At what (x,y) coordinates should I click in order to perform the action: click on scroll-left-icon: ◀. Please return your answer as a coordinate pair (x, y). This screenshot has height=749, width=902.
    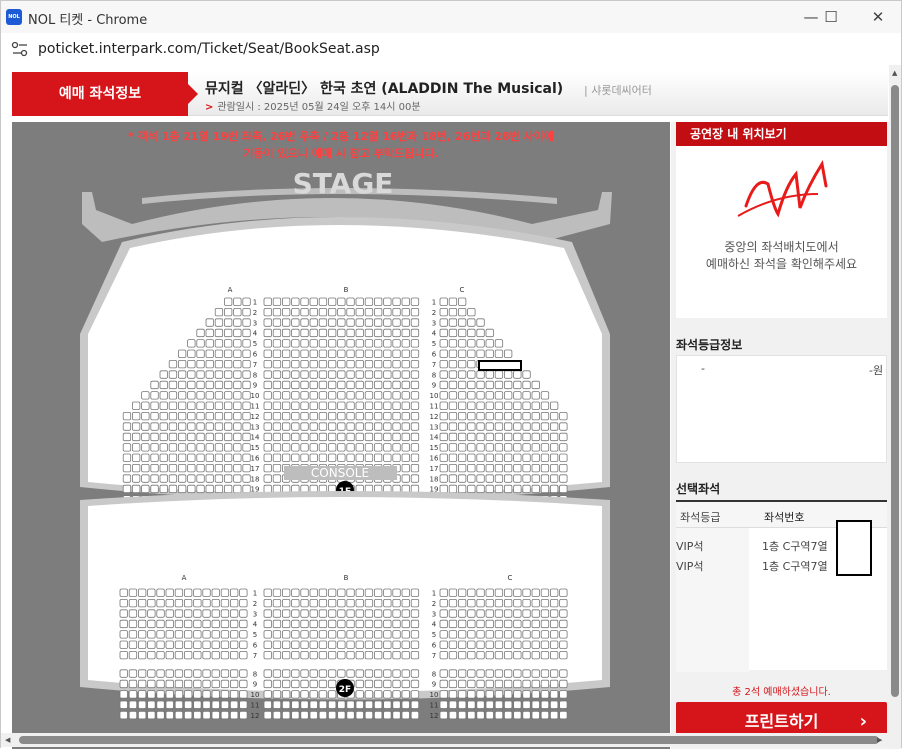
    Looking at the image, I should click on (7, 740).